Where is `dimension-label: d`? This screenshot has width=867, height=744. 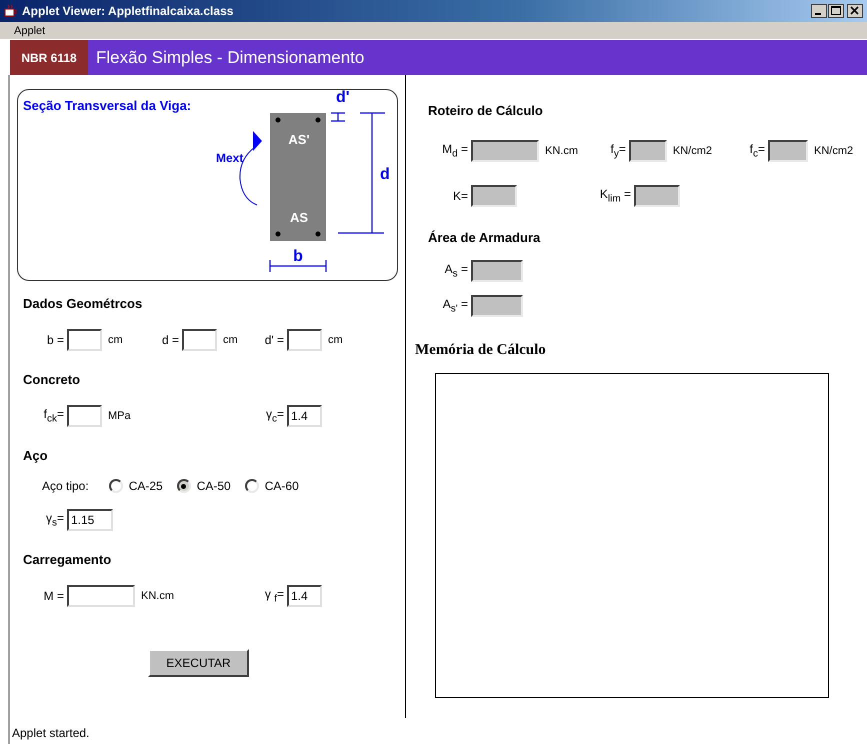
dimension-label: d is located at coordinates (385, 174).